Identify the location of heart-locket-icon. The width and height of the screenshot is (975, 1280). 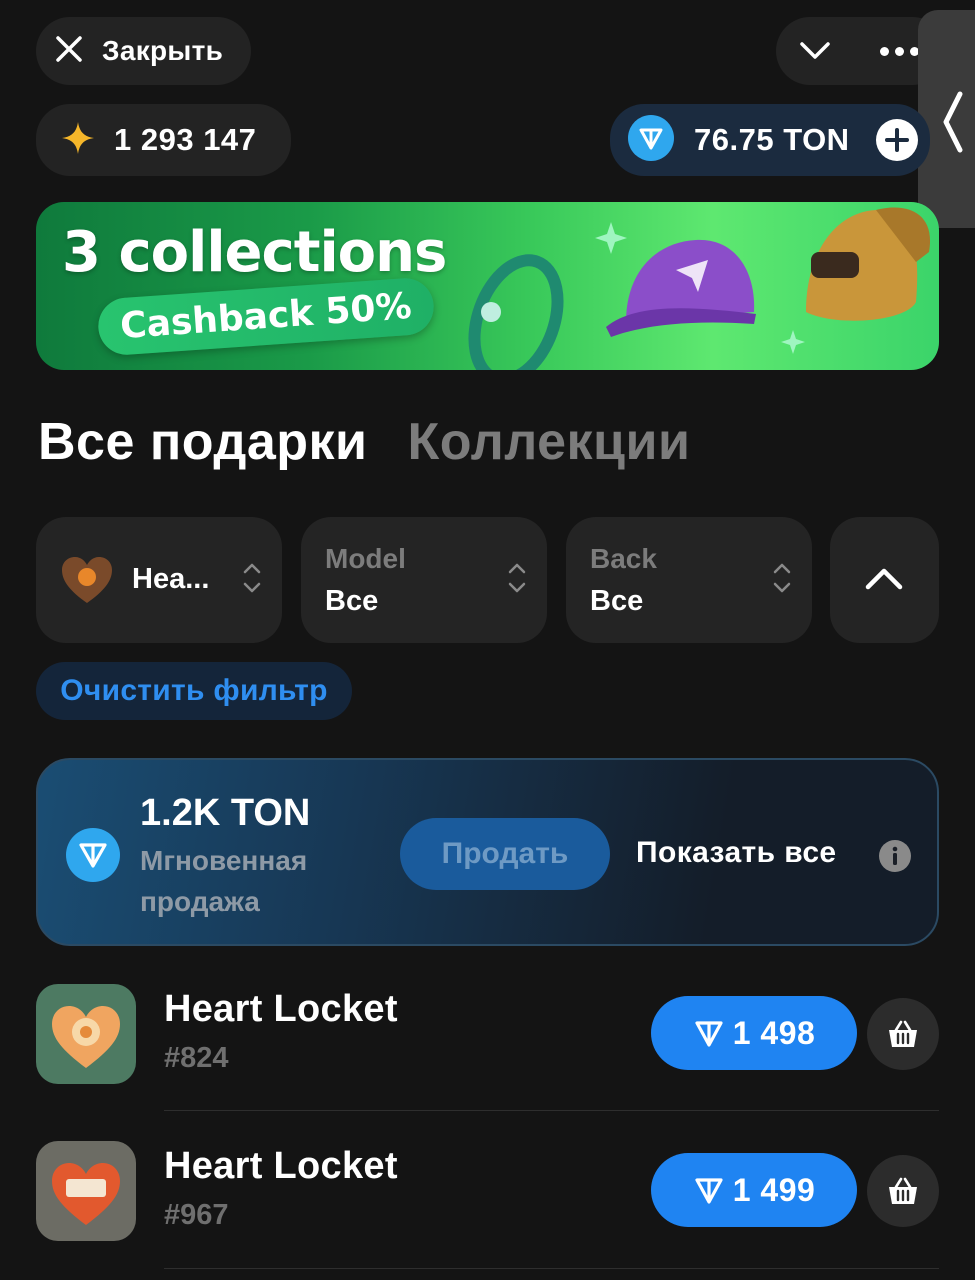
(87, 582).